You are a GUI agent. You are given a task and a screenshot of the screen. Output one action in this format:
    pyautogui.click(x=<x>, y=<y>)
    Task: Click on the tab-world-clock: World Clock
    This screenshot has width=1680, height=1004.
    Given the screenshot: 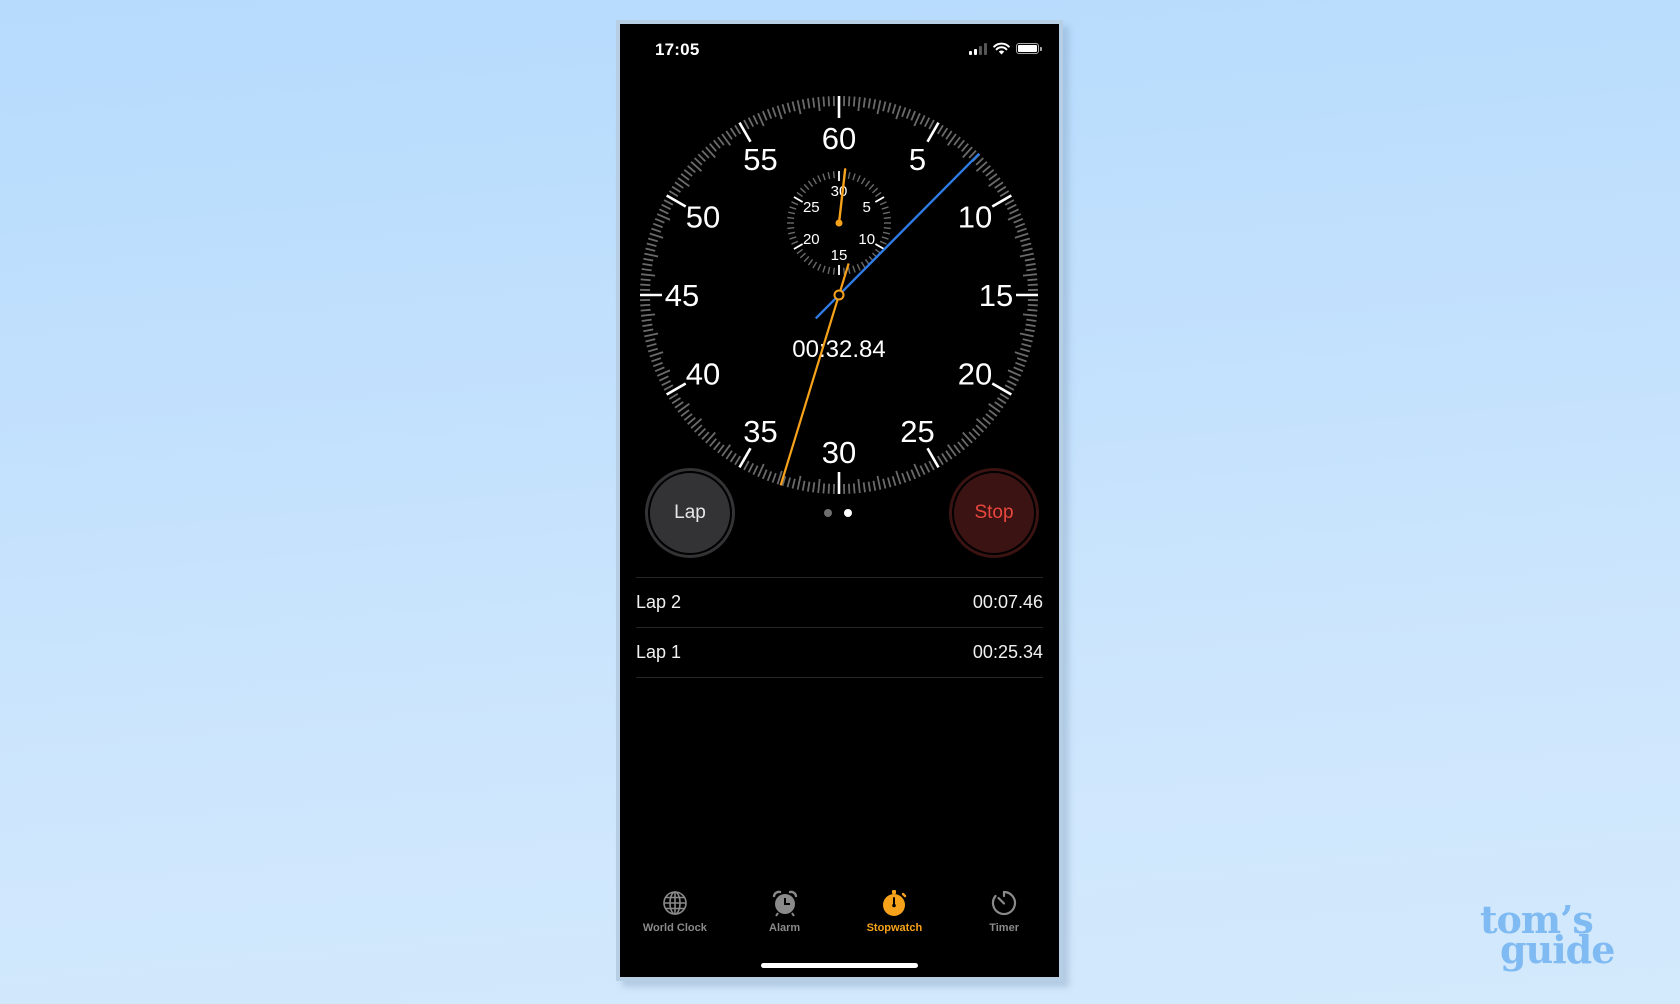 What is the action you would take?
    pyautogui.click(x=675, y=913)
    